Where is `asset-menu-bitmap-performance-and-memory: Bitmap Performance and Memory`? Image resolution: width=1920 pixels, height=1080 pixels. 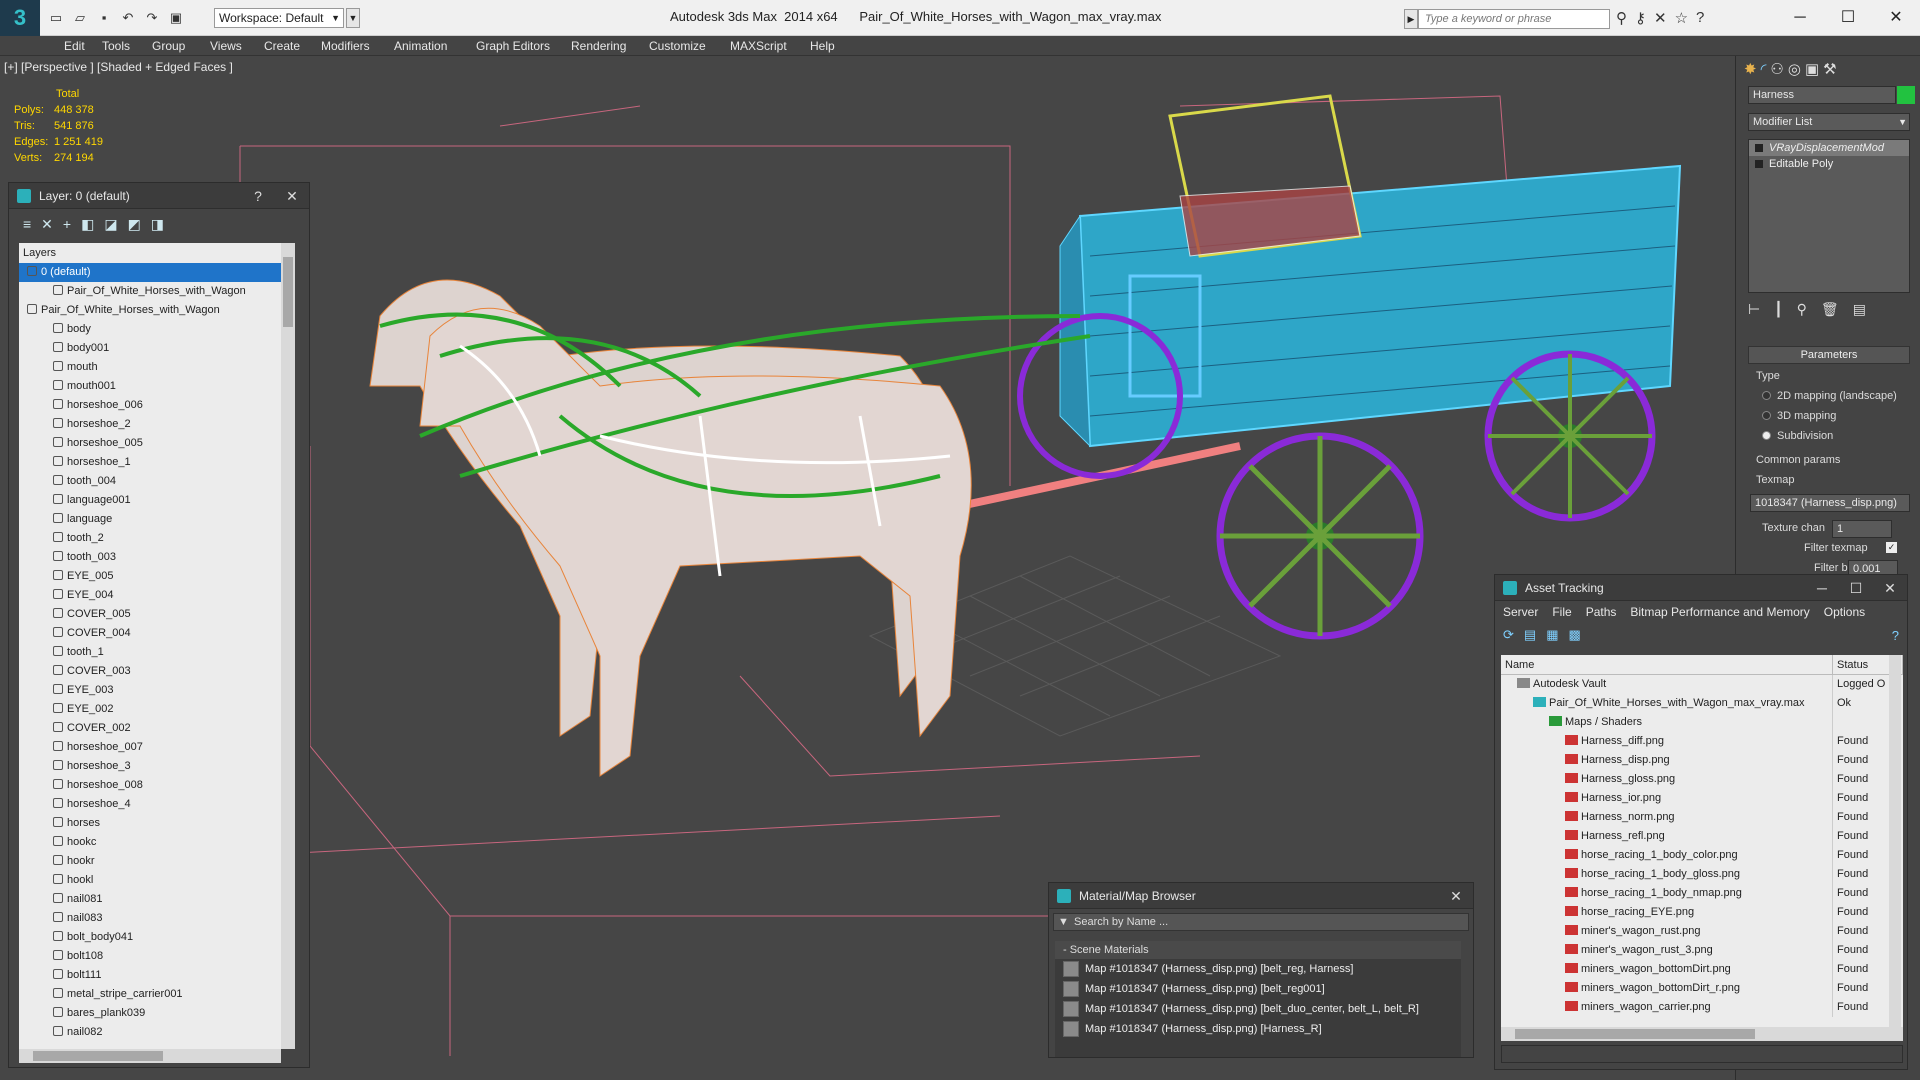 asset-menu-bitmap-performance-and-memory: Bitmap Performance and Memory is located at coordinates (1719, 612).